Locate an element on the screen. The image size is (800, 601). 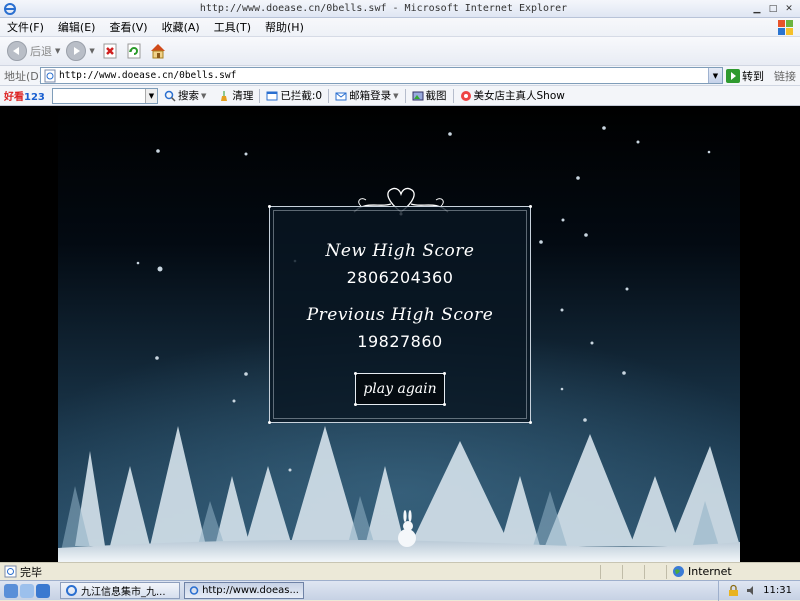
ie-launch-icon is located at coordinates (43, 590).